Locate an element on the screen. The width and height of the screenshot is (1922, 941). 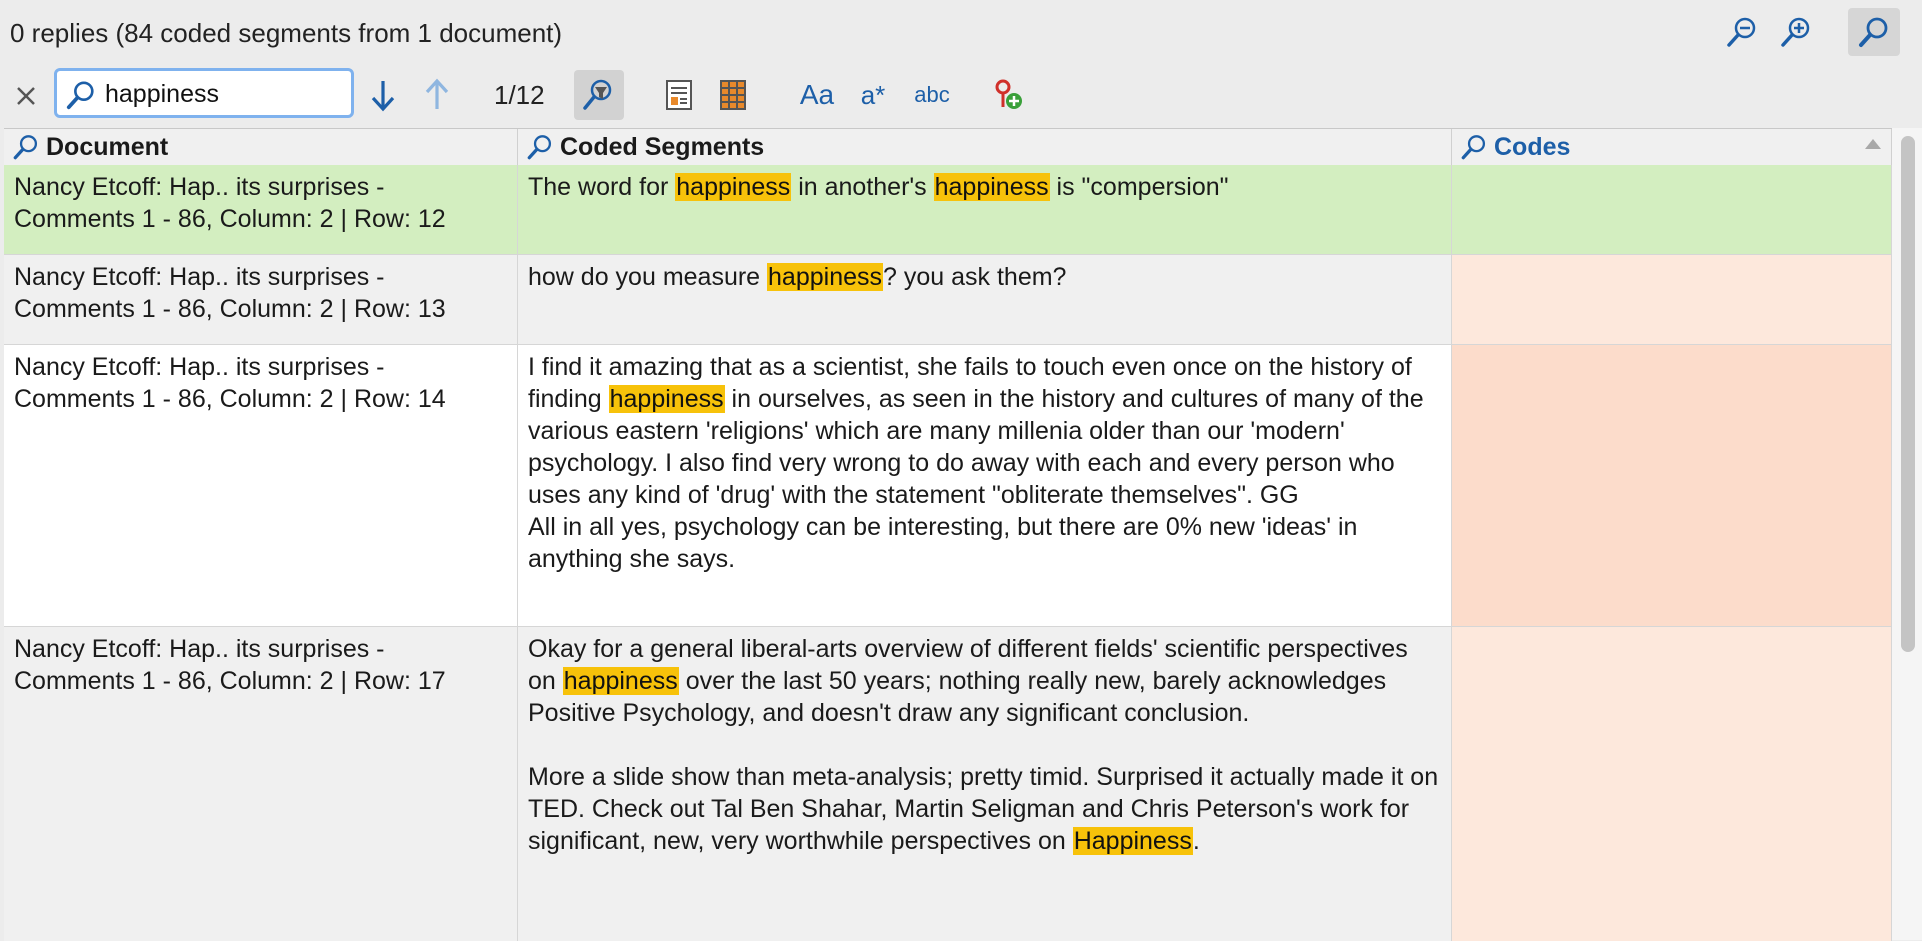
zoom-in-button is located at coordinates (1796, 32).